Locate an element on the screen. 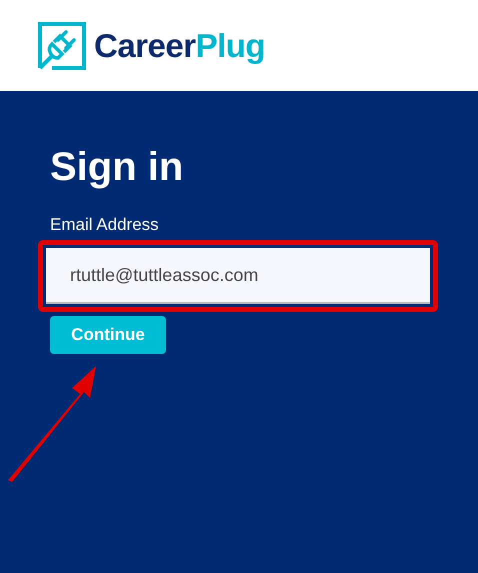 The image size is (478, 573). logo-icon is located at coordinates (62, 46).